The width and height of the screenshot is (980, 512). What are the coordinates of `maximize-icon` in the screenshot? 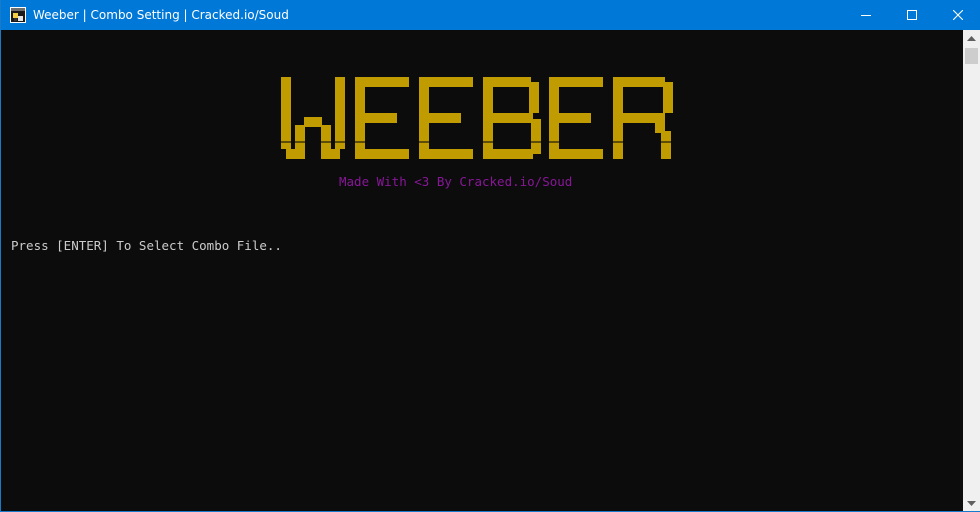 It's located at (912, 15).